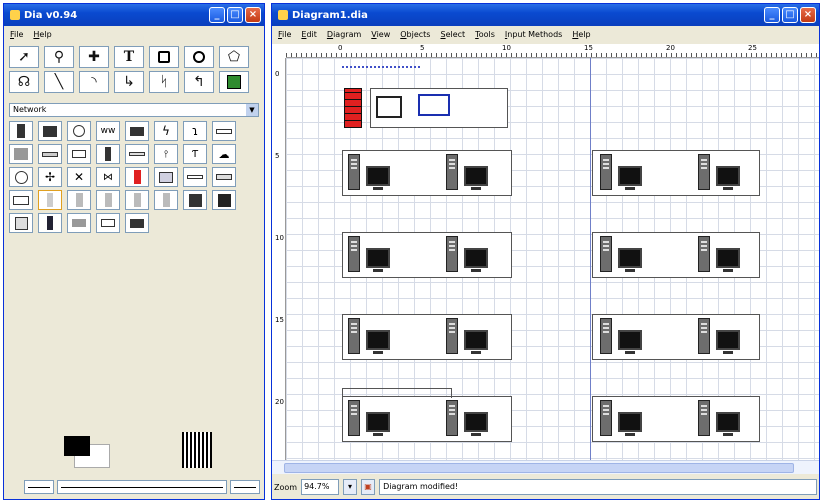 The width and height of the screenshot is (823, 502). Describe the element at coordinates (166, 200) in the screenshot. I see `unit-shape-icon` at that location.